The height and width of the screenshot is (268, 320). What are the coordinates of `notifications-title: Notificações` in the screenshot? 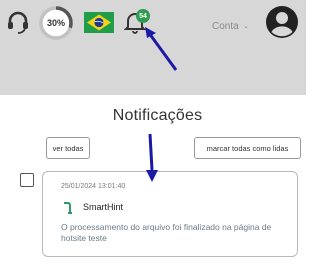 It's located at (157, 115).